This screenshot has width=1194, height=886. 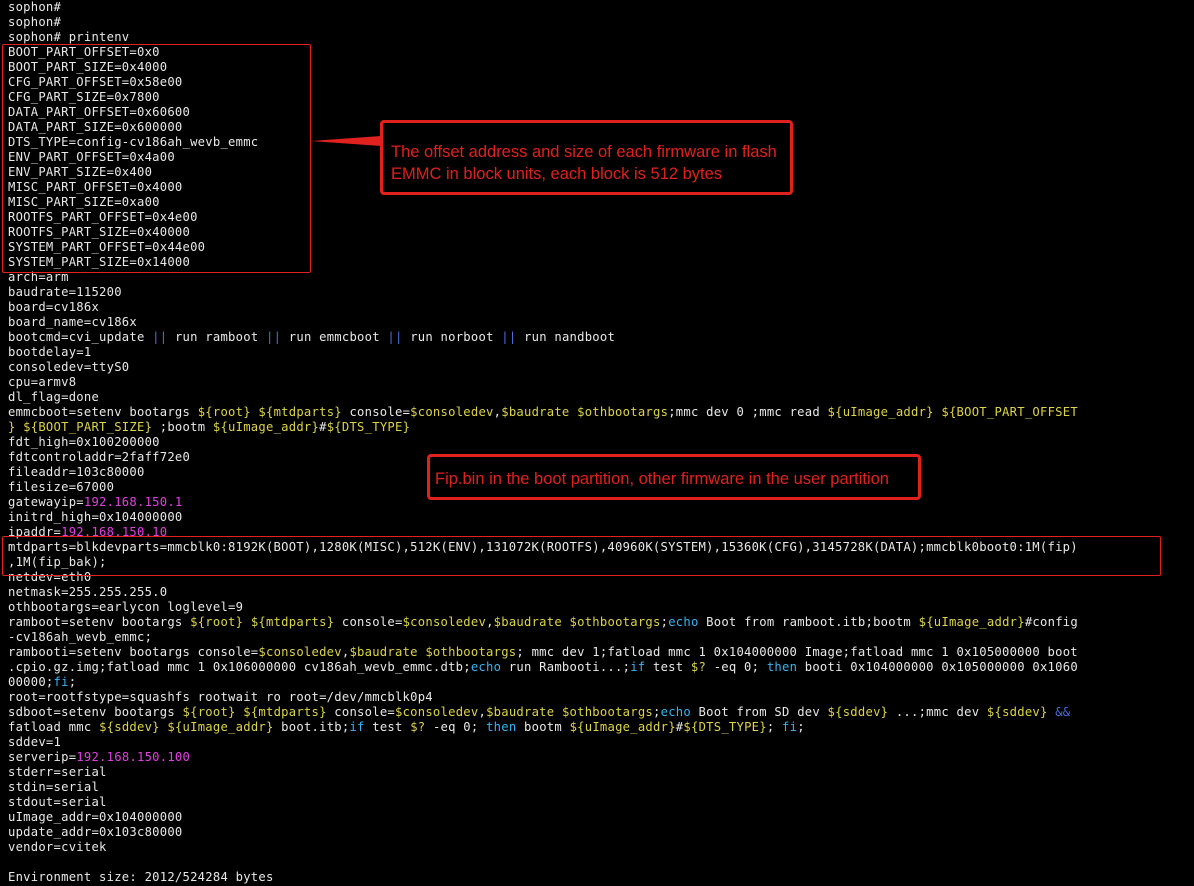 I want to click on terminal-segment: 192.168.150.1, so click(x=133, y=502).